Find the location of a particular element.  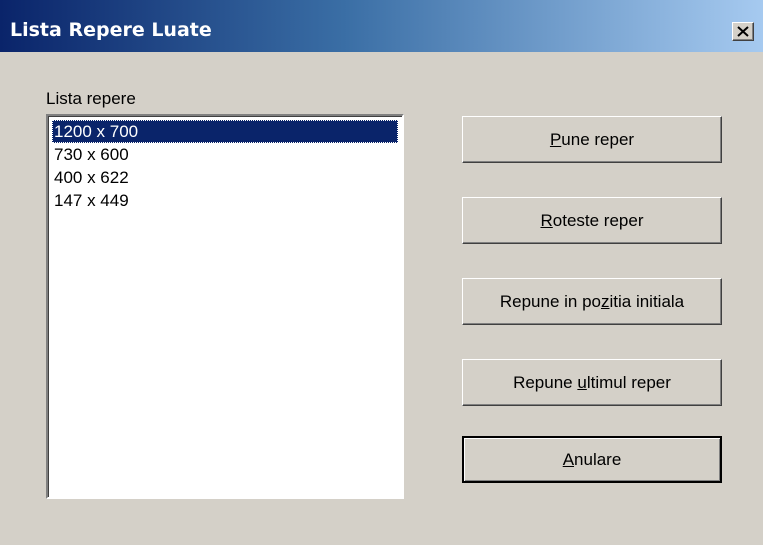

list-item: 400 x 622 is located at coordinates (225, 177).